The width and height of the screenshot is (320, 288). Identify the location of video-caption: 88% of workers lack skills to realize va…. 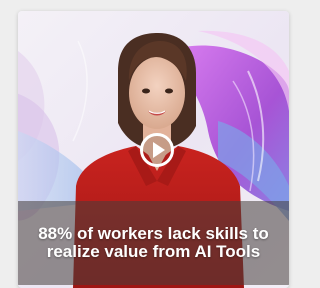
(153, 242).